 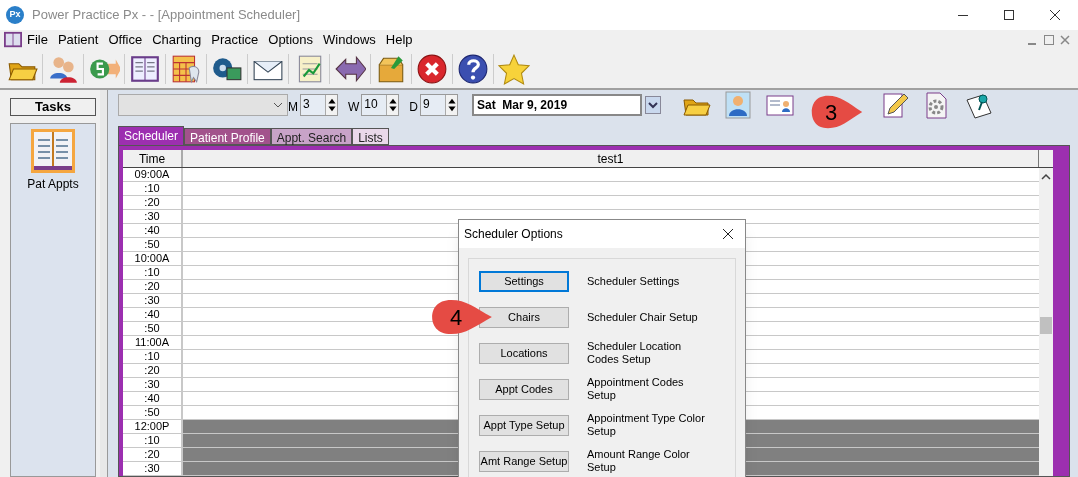 I want to click on window-title: Power Practice Px - - [Appointment Scheduler], so click(x=166, y=15).